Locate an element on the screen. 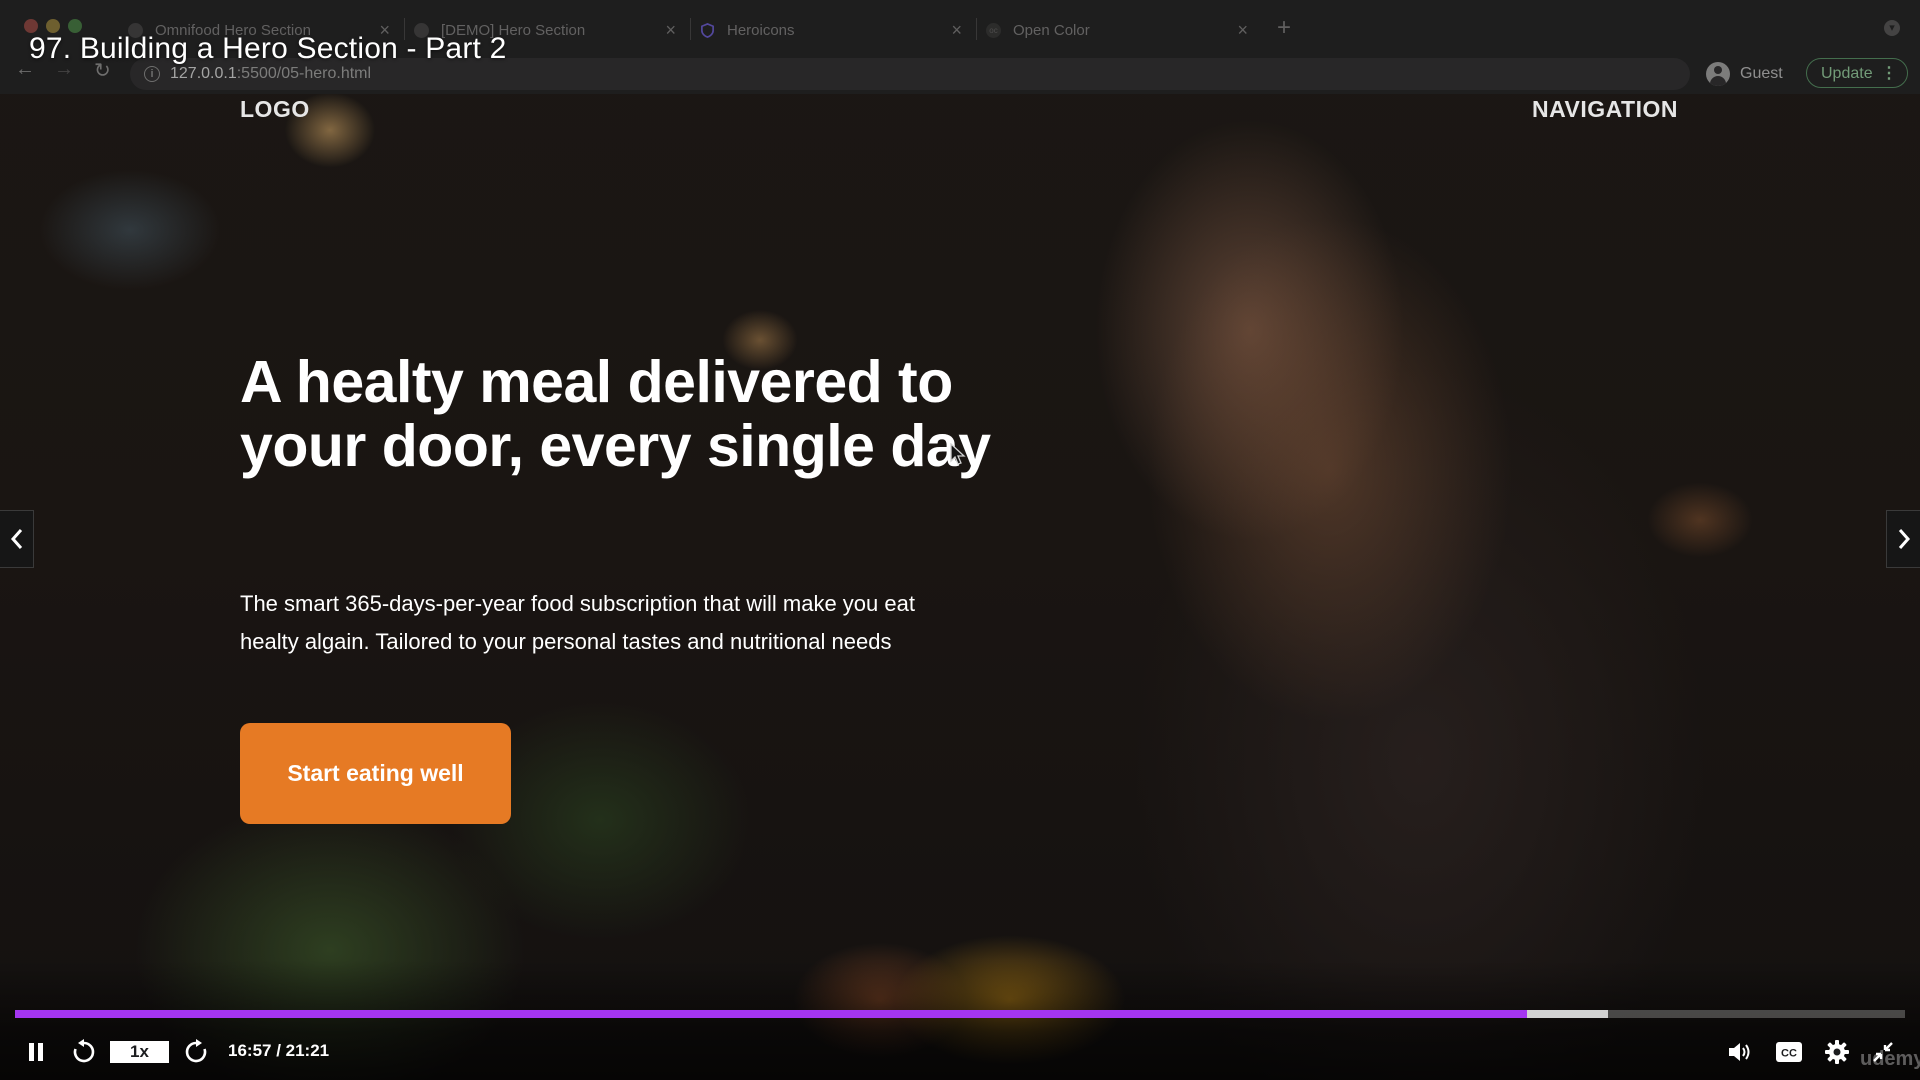 The width and height of the screenshot is (1920, 1080). next-lecture-button is located at coordinates (1903, 539).